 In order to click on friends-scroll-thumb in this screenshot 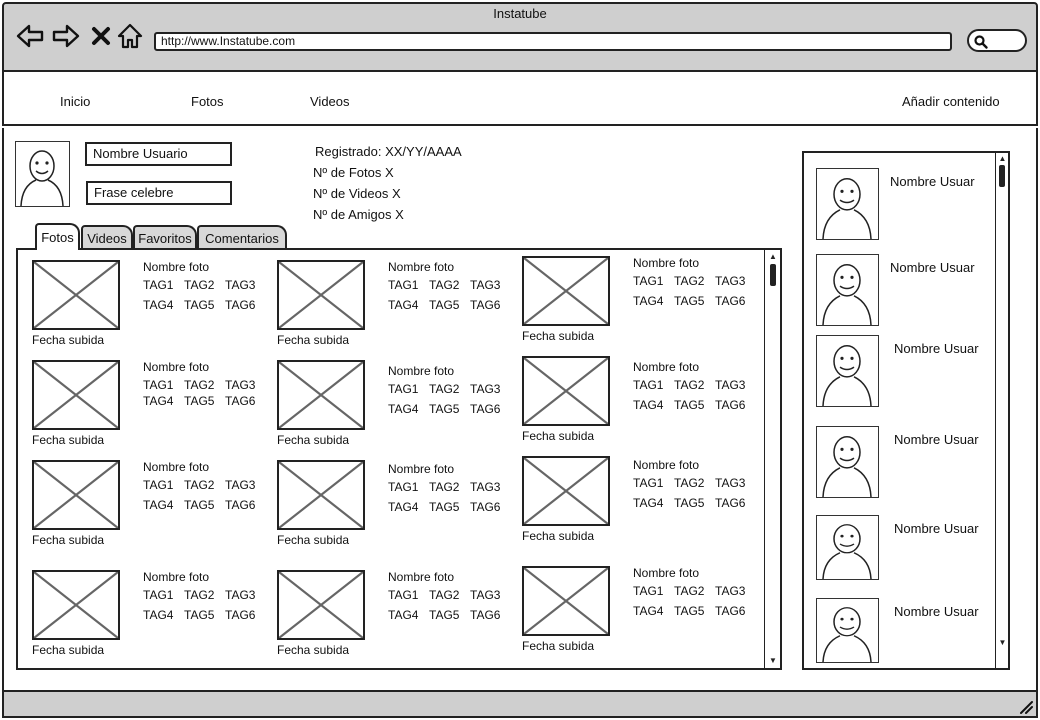, I will do `click(1002, 176)`.